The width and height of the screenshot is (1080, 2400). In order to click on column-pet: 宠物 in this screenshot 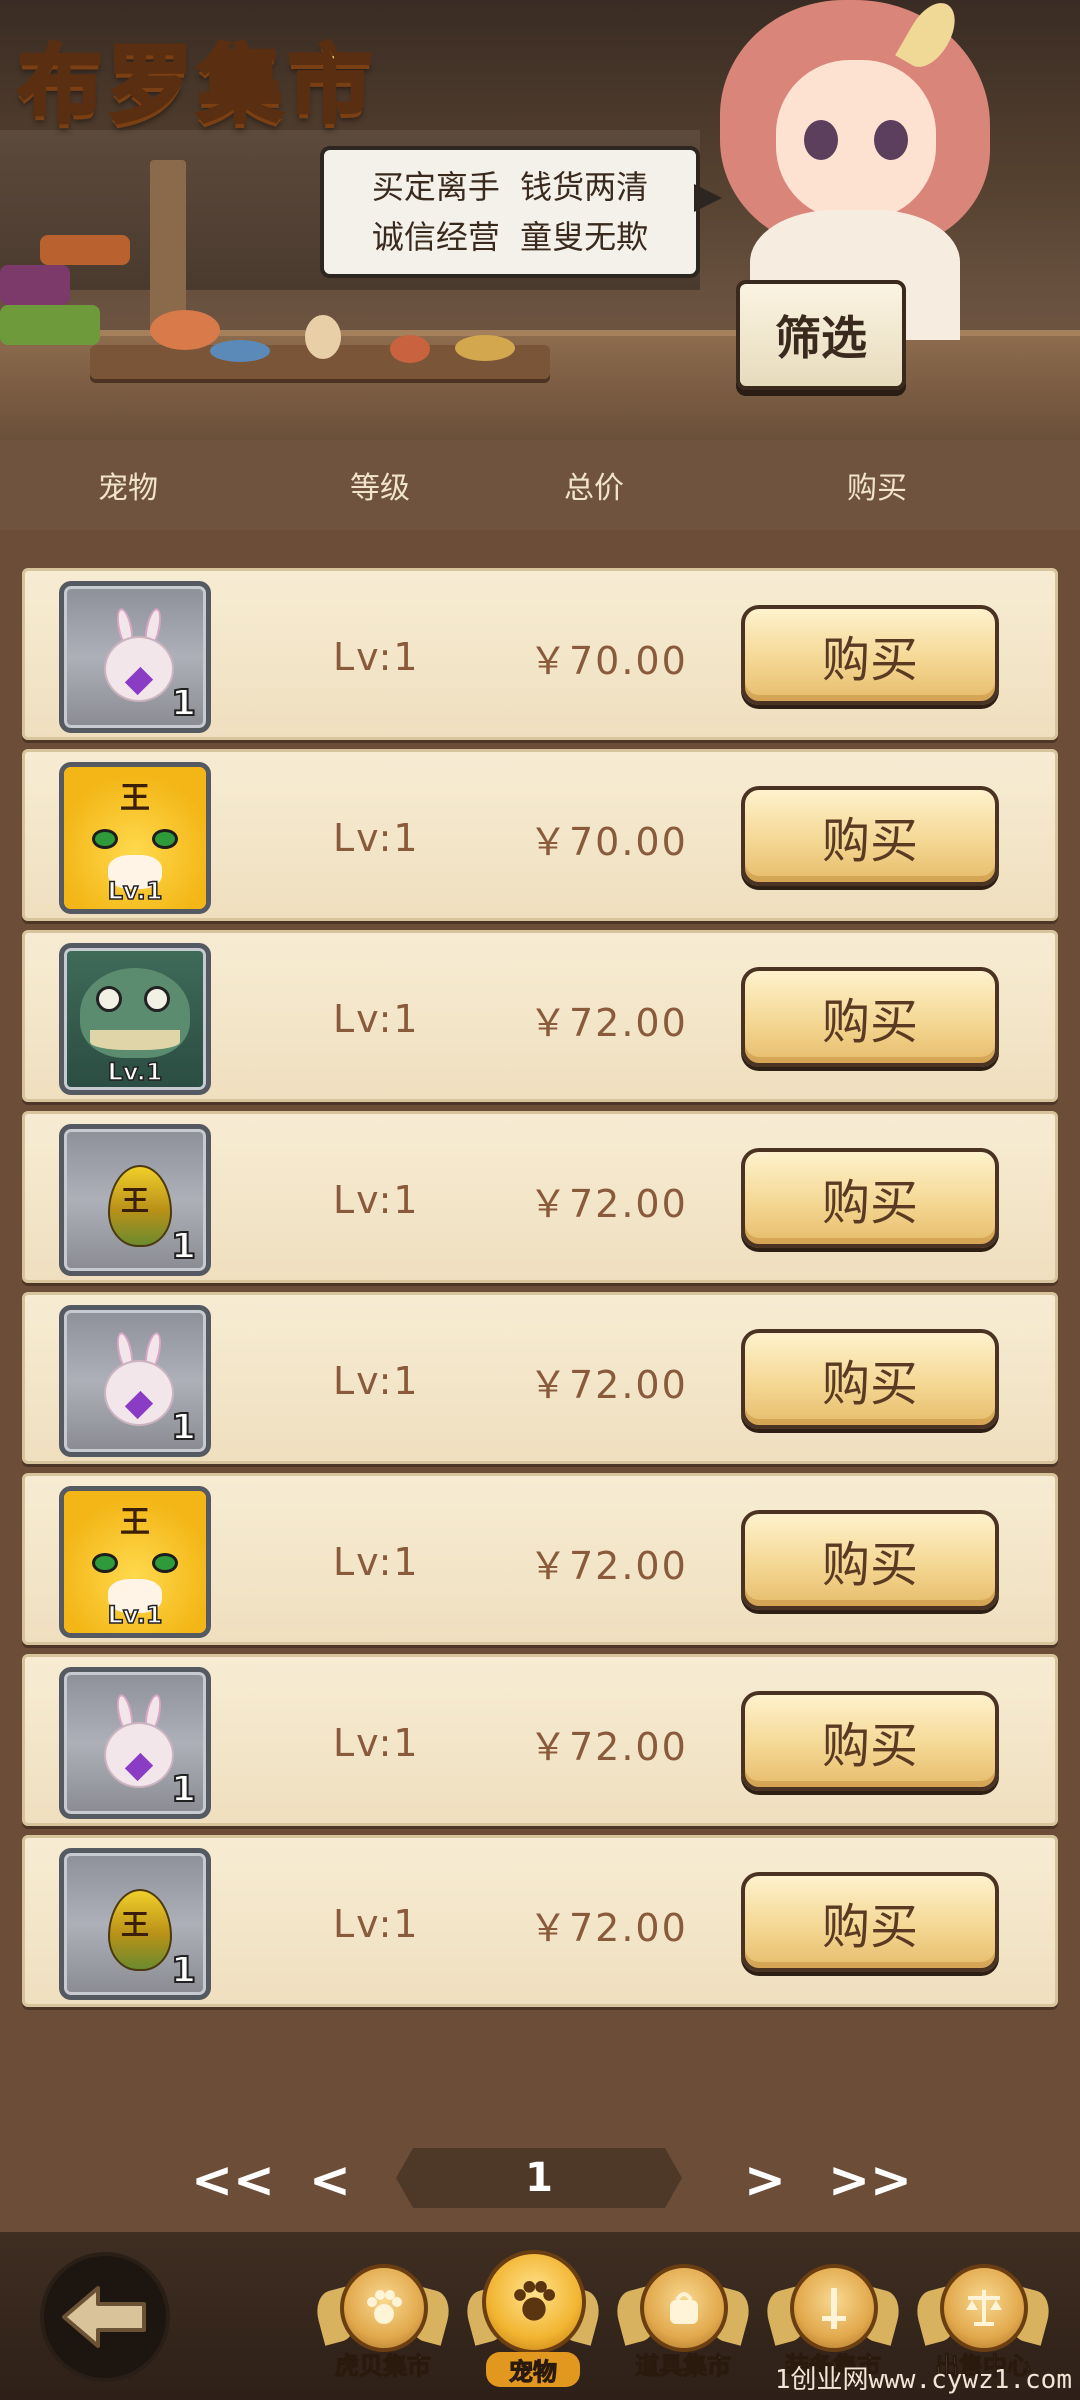, I will do `click(128, 488)`.